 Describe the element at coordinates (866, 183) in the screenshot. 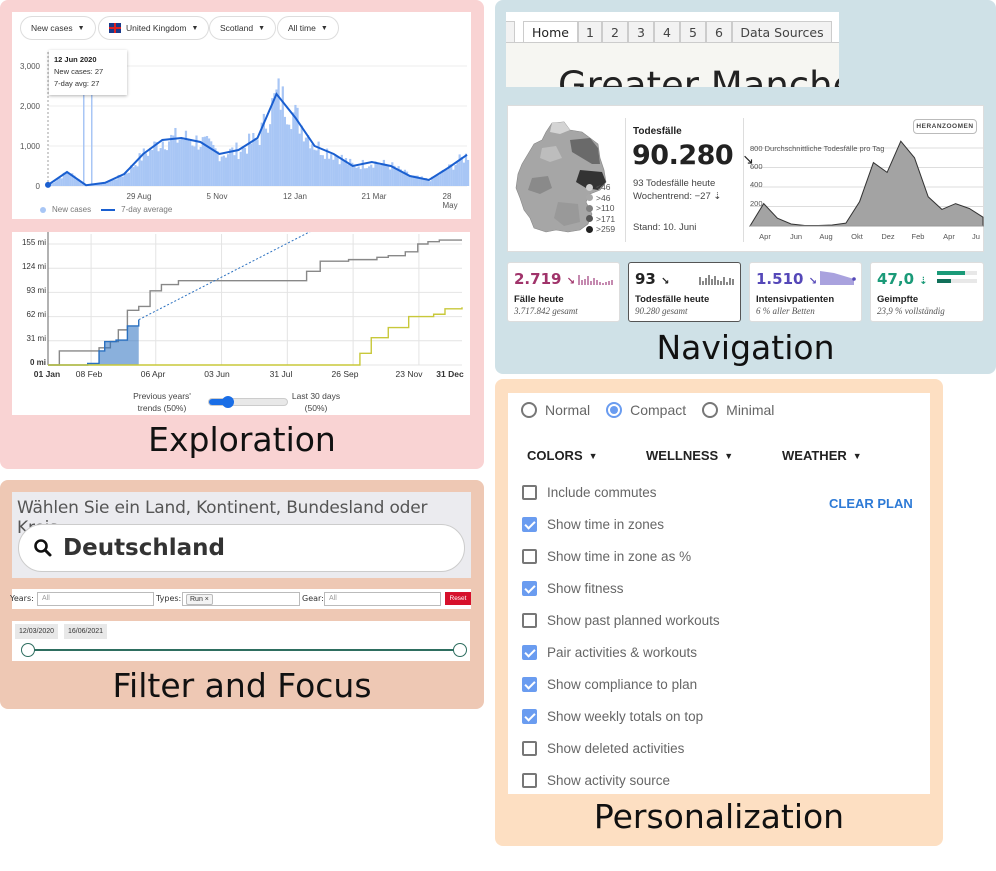

I see `deaths-area` at that location.